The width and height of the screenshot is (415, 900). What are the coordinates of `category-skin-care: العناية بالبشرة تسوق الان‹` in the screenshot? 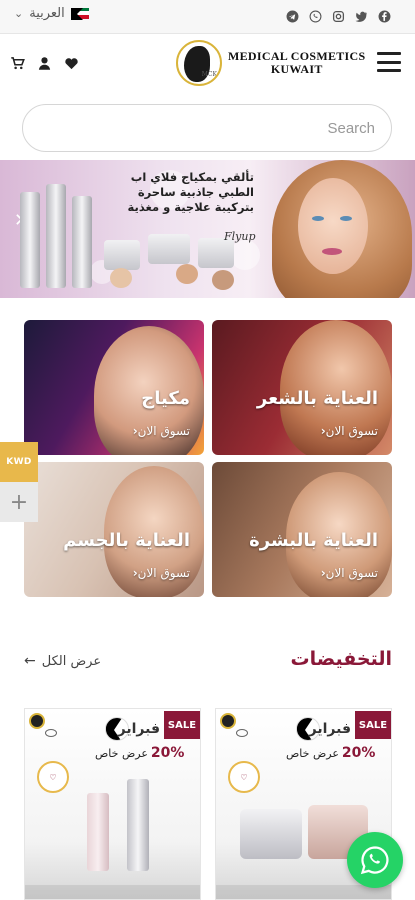 It's located at (302, 529).